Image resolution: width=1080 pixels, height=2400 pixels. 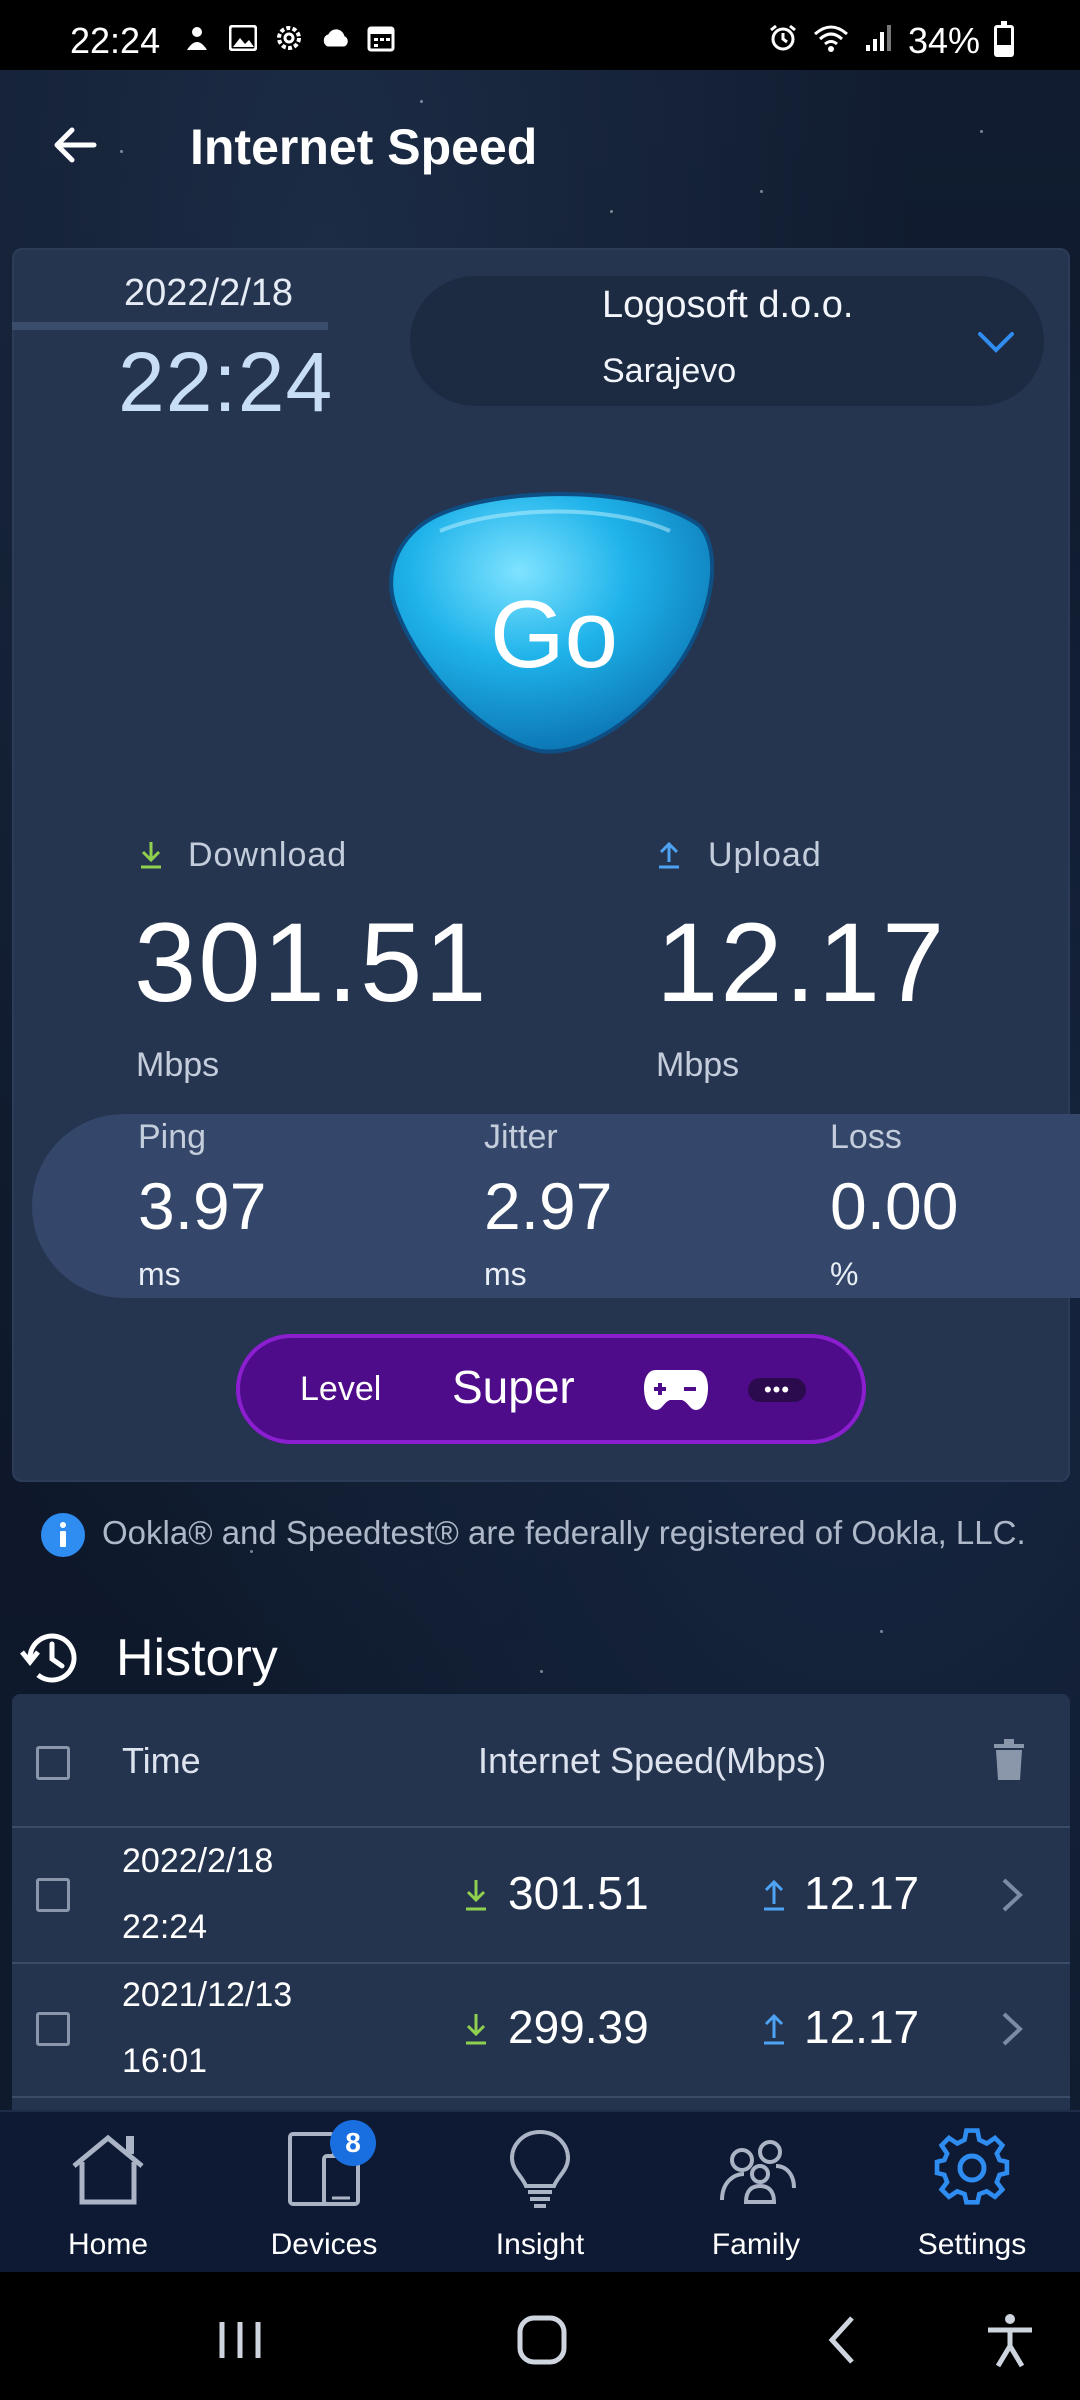 I want to click on ping-label: Ping, so click(x=172, y=1137).